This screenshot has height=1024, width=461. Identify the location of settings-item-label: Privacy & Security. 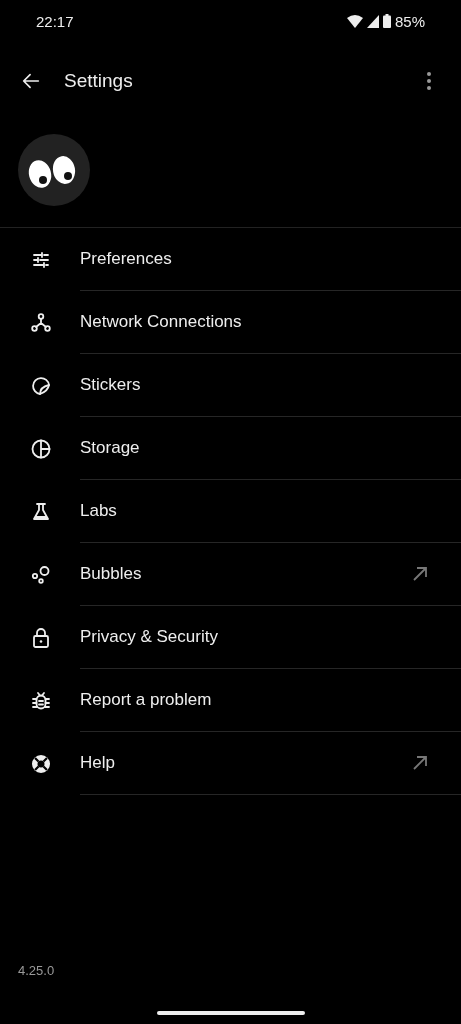
(149, 637).